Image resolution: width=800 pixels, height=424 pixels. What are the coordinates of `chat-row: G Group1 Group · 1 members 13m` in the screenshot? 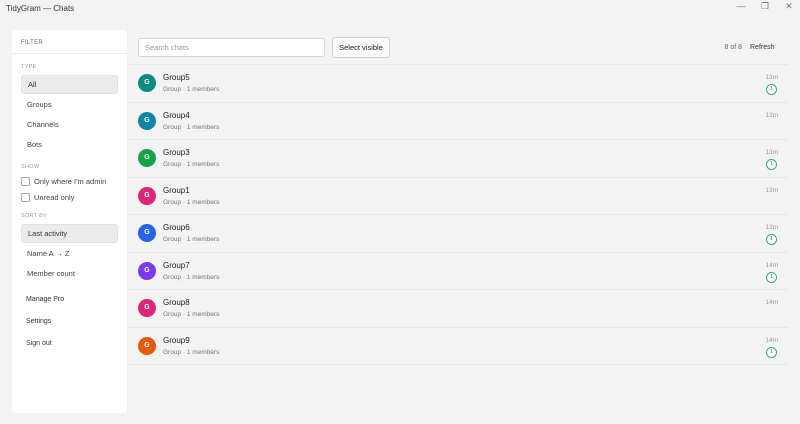 It's located at (458, 196).